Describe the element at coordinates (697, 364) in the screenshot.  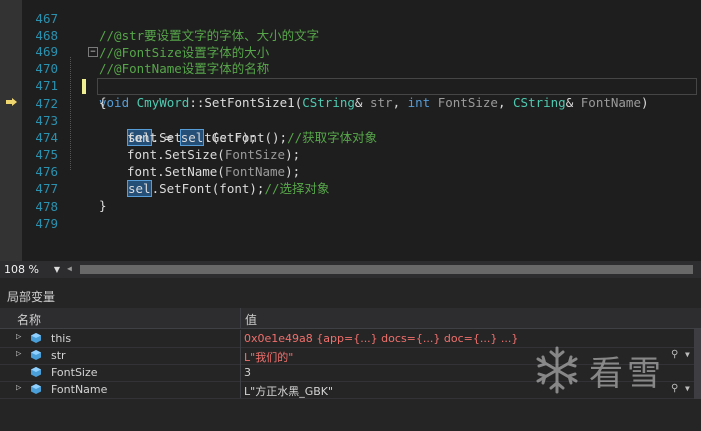
I see `vertical-scrollbar` at that location.